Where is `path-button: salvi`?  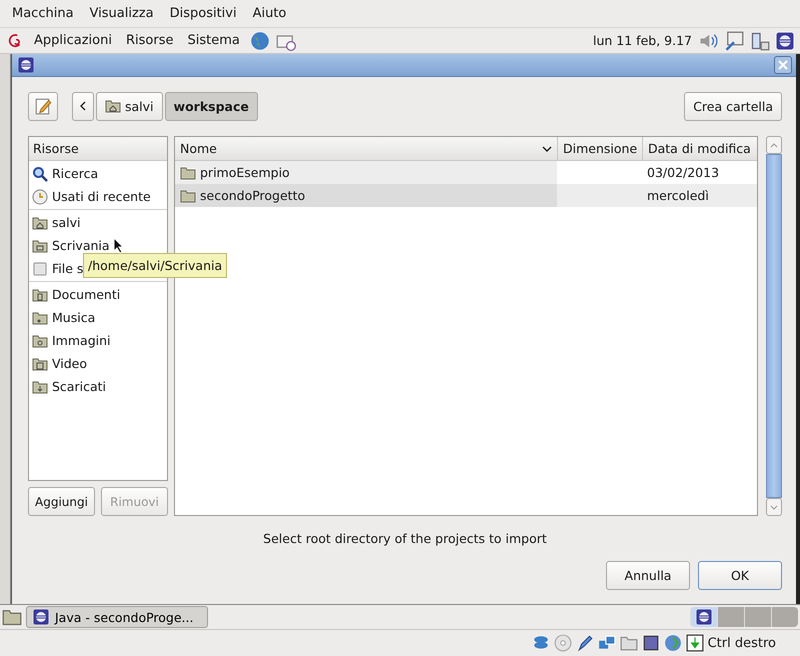 path-button: salvi is located at coordinates (129, 106).